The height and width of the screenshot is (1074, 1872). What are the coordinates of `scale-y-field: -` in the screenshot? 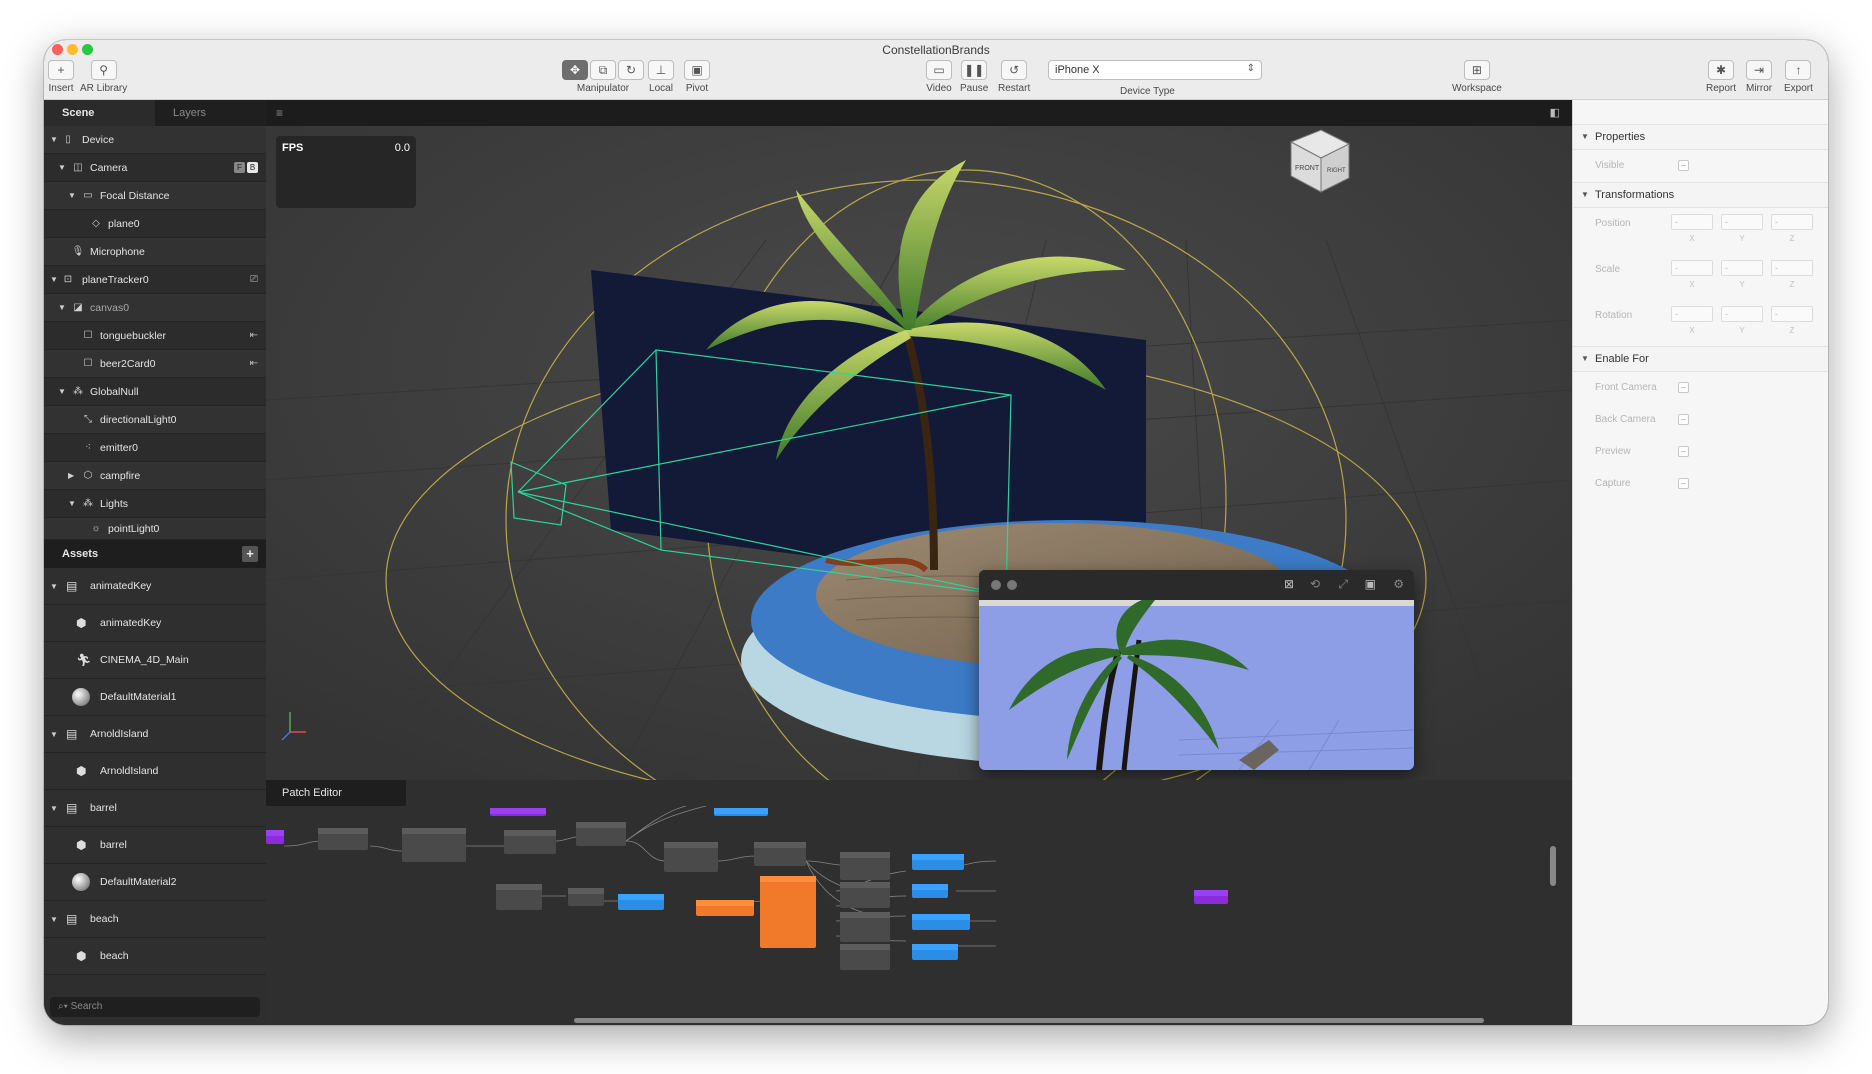 It's located at (1742, 268).